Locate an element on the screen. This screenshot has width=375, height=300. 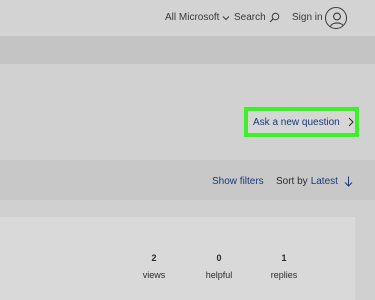
all-microsoft-menu: All Microsoft is located at coordinates (197, 17).